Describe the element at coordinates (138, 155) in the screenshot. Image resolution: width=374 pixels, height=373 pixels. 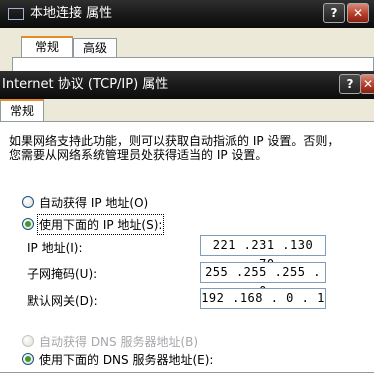
I see `description-line-2: 您需要从网络系统管理员处获得适当的 IP 设置。` at that location.